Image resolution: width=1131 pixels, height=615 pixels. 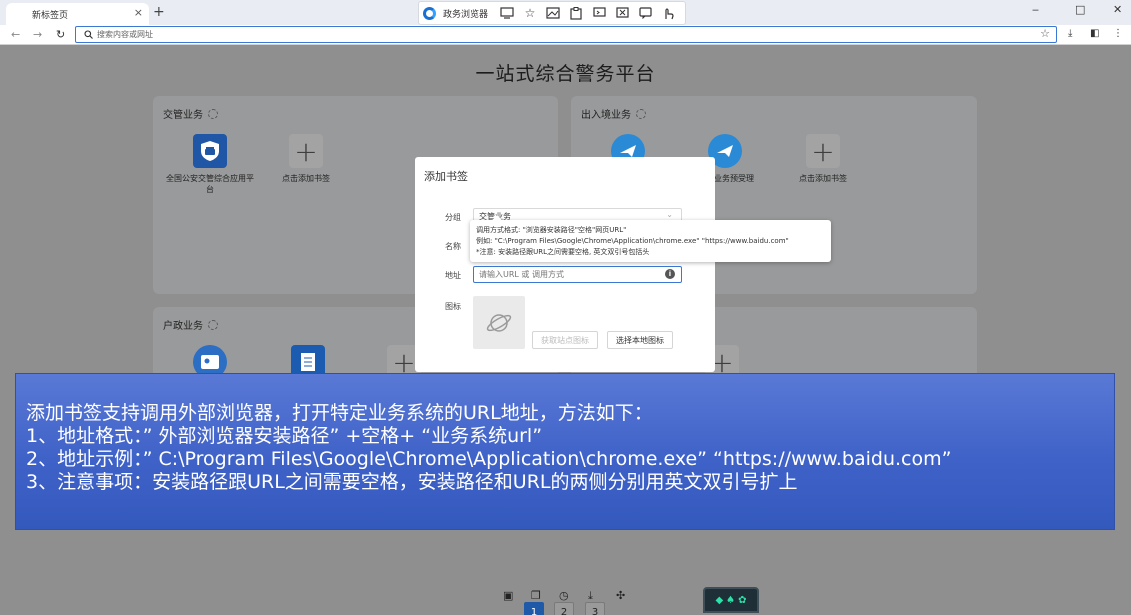 I want to click on minimize-button: ‒, so click(x=1035, y=9).